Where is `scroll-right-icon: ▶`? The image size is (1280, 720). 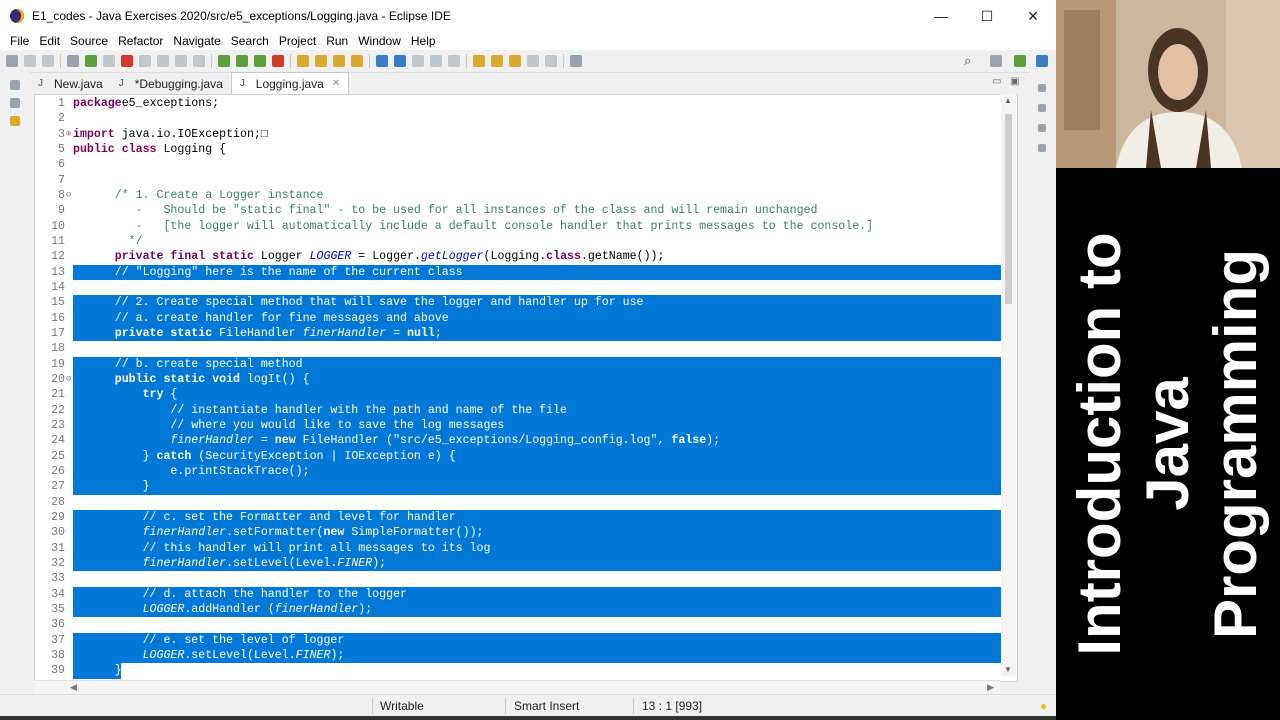 scroll-right-icon: ▶ is located at coordinates (990, 687).